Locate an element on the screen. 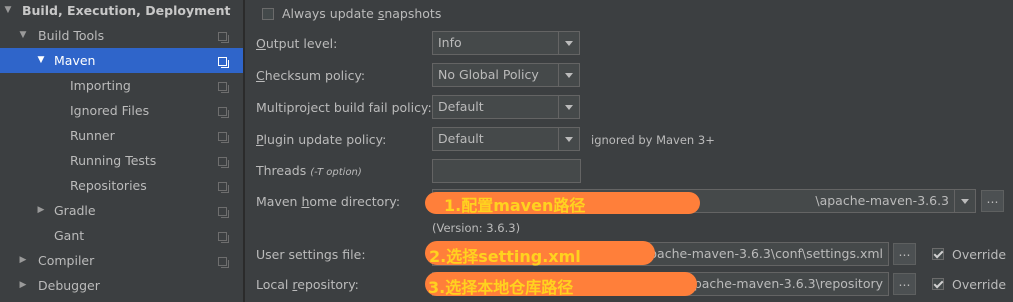 The width and height of the screenshot is (1013, 302). checksum-policy-value: No Global Policy is located at coordinates (488, 74).